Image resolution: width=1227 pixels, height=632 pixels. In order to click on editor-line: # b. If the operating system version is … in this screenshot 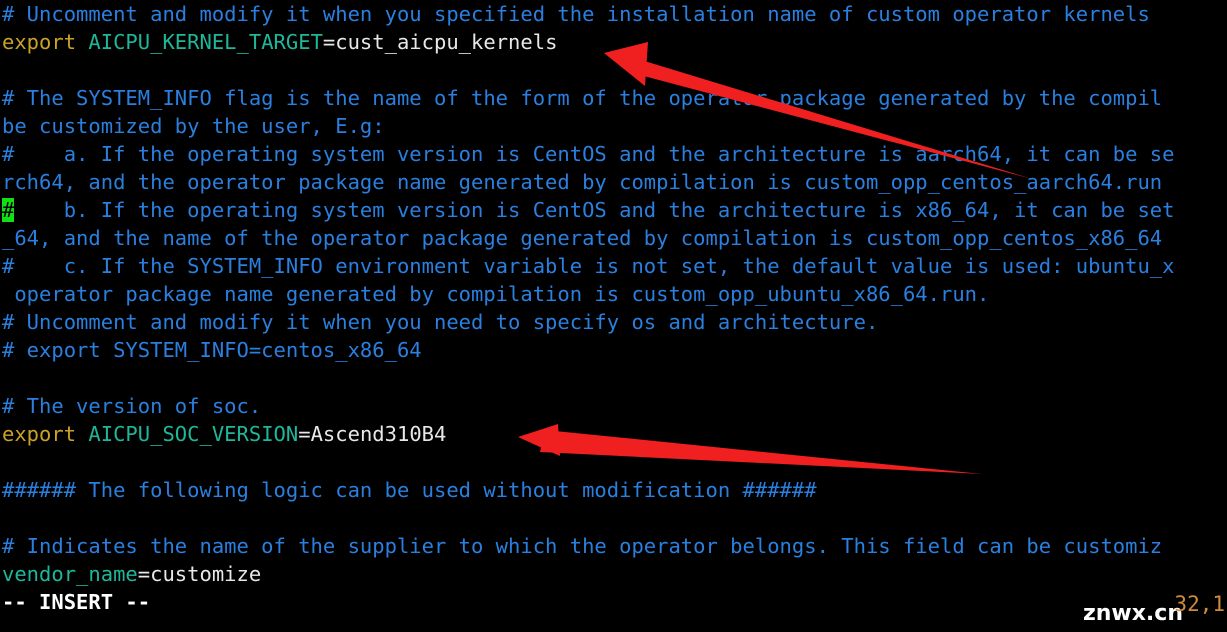, I will do `click(613, 210)`.